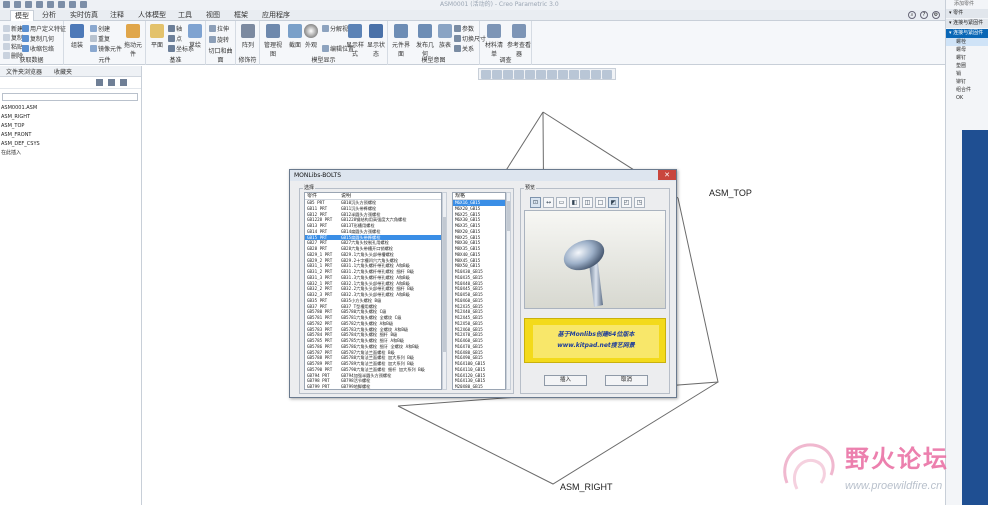 Image resolution: width=988 pixels, height=505 pixels. Describe the element at coordinates (50, 4) in the screenshot. I see `redo-icon` at that location.